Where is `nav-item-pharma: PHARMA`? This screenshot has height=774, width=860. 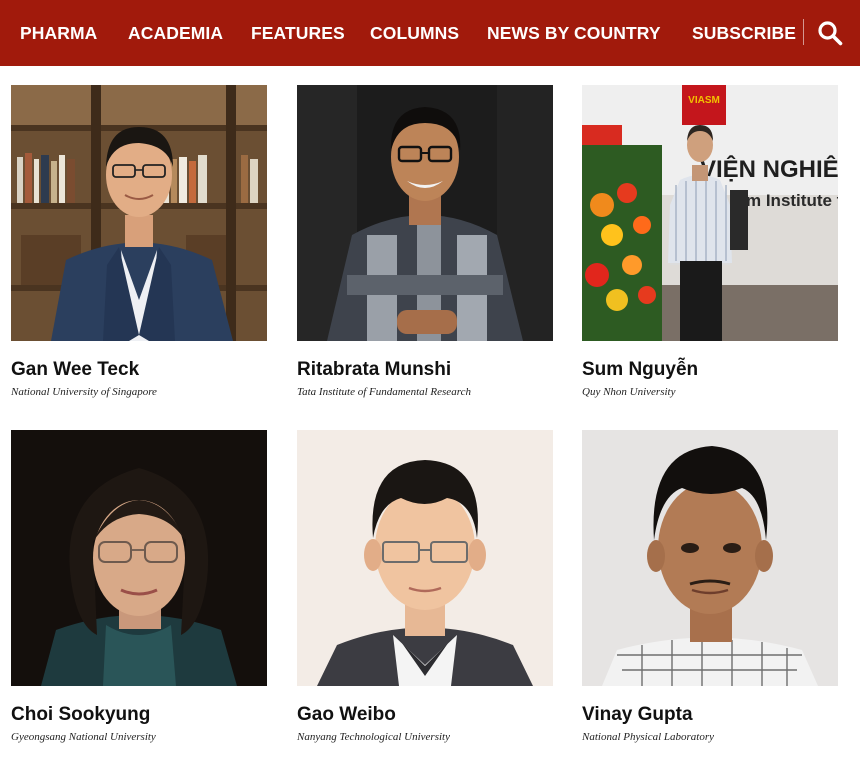
nav-item-pharma: PHARMA is located at coordinates (58, 33).